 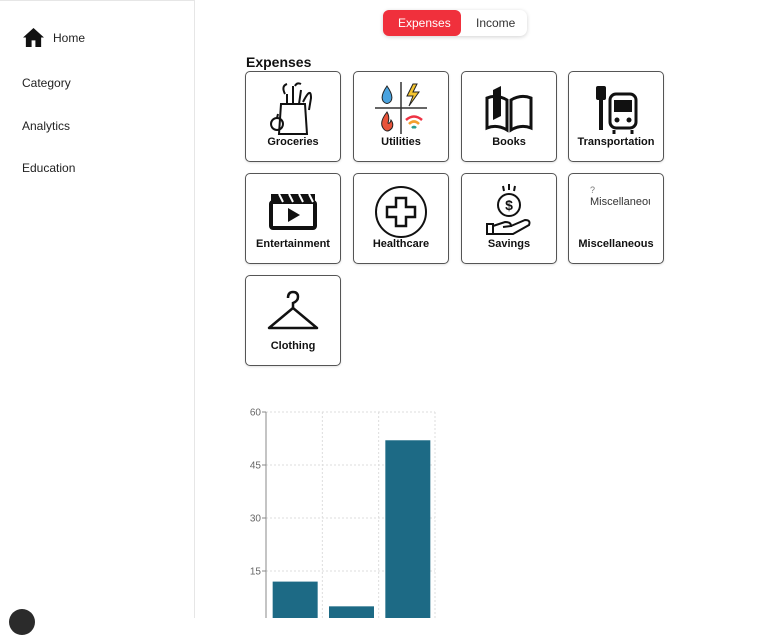 What do you see at coordinates (69, 37) in the screenshot?
I see `sidebar-item-label: Home` at bounding box center [69, 37].